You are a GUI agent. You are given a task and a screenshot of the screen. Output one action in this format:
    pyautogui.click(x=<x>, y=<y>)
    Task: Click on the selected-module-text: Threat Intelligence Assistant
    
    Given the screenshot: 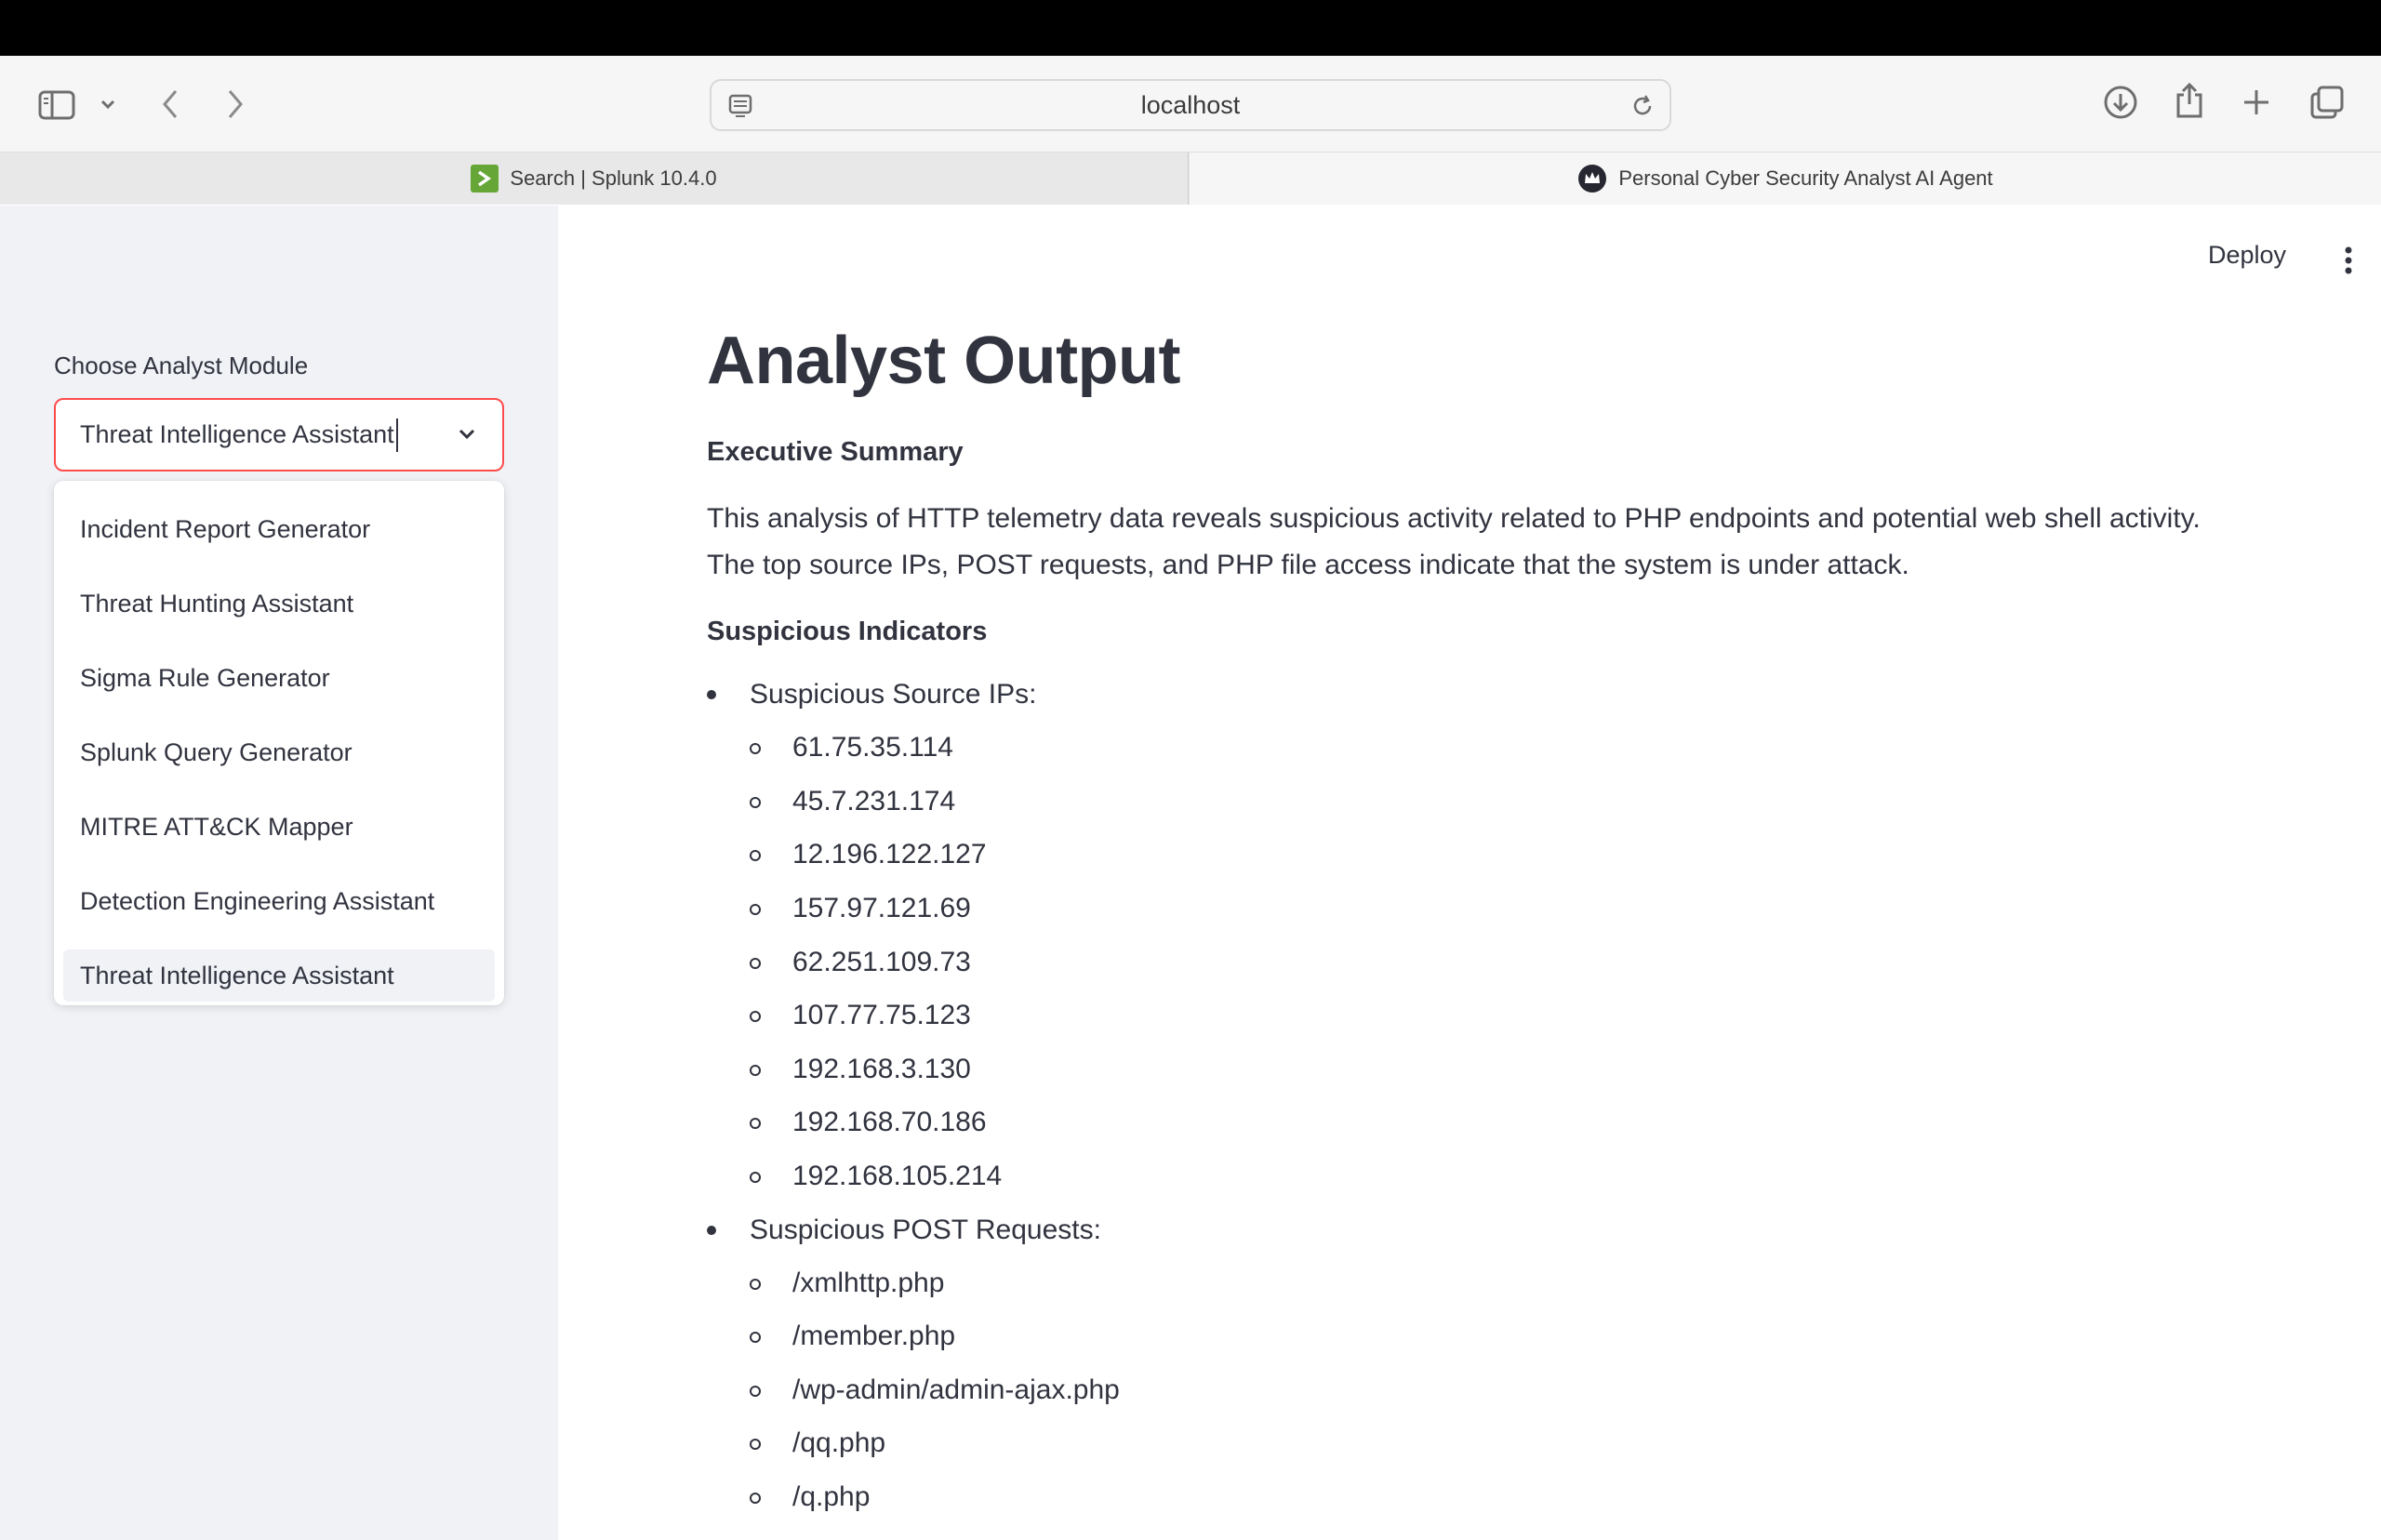 What is the action you would take?
    pyautogui.click(x=237, y=434)
    